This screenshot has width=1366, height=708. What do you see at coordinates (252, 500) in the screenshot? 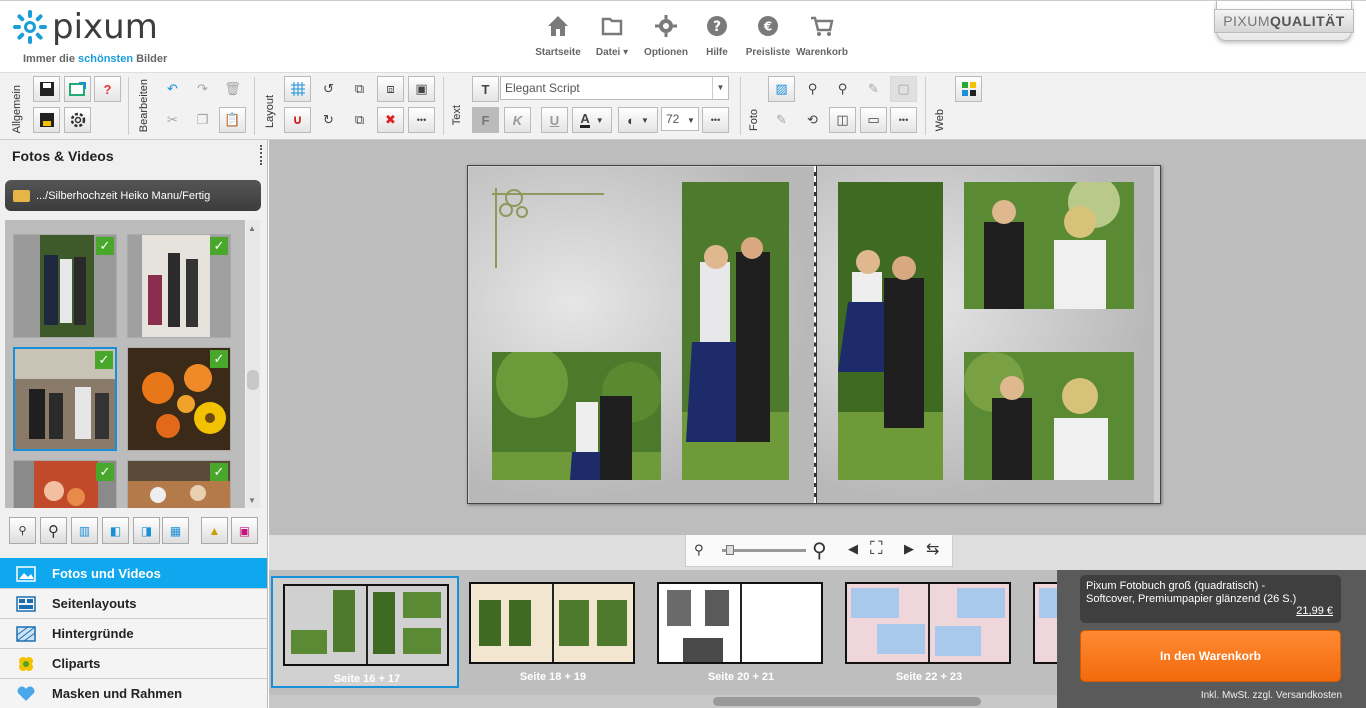
I see `scroll-down-icon: ▼` at bounding box center [252, 500].